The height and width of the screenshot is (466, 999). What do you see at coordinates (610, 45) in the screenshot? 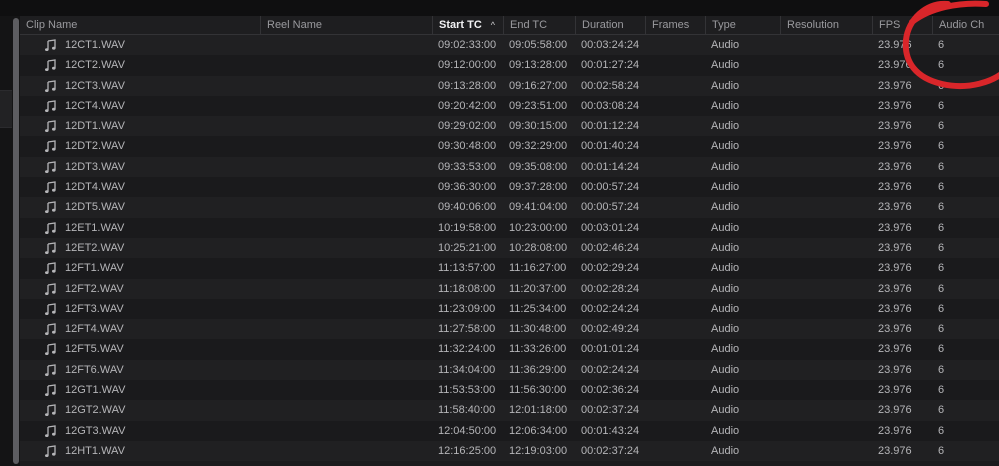
I see `cell-duration: 00:03:24:24` at bounding box center [610, 45].